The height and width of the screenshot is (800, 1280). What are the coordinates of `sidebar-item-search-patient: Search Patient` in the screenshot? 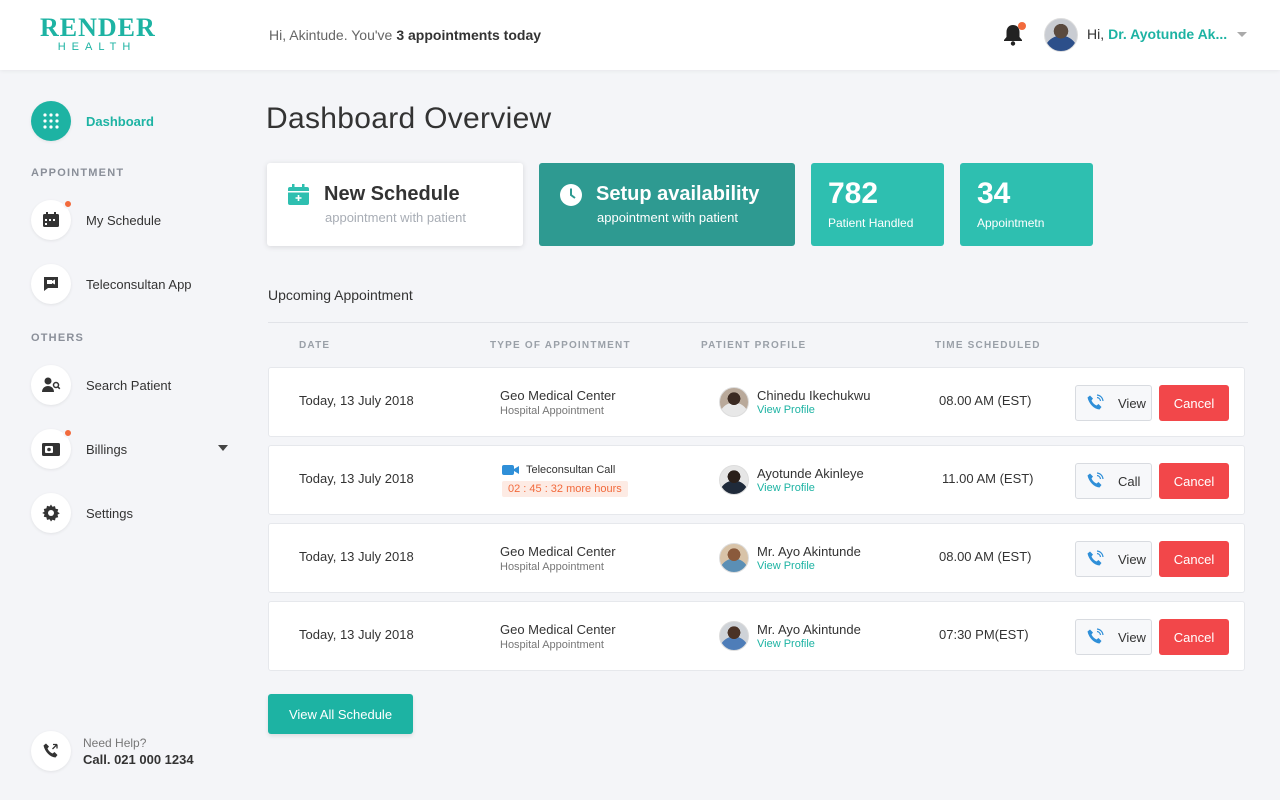 It's located at (101, 385).